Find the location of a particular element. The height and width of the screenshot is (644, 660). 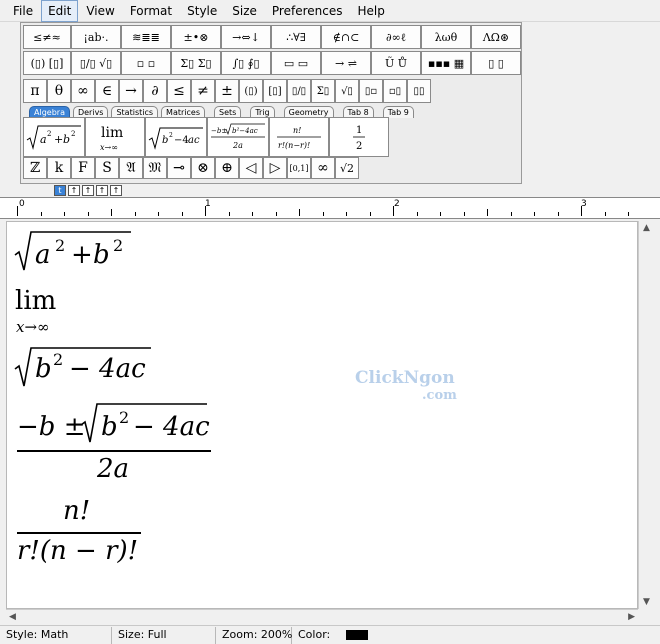

spaces-palette-button: ¡ab·. is located at coordinates (96, 37).